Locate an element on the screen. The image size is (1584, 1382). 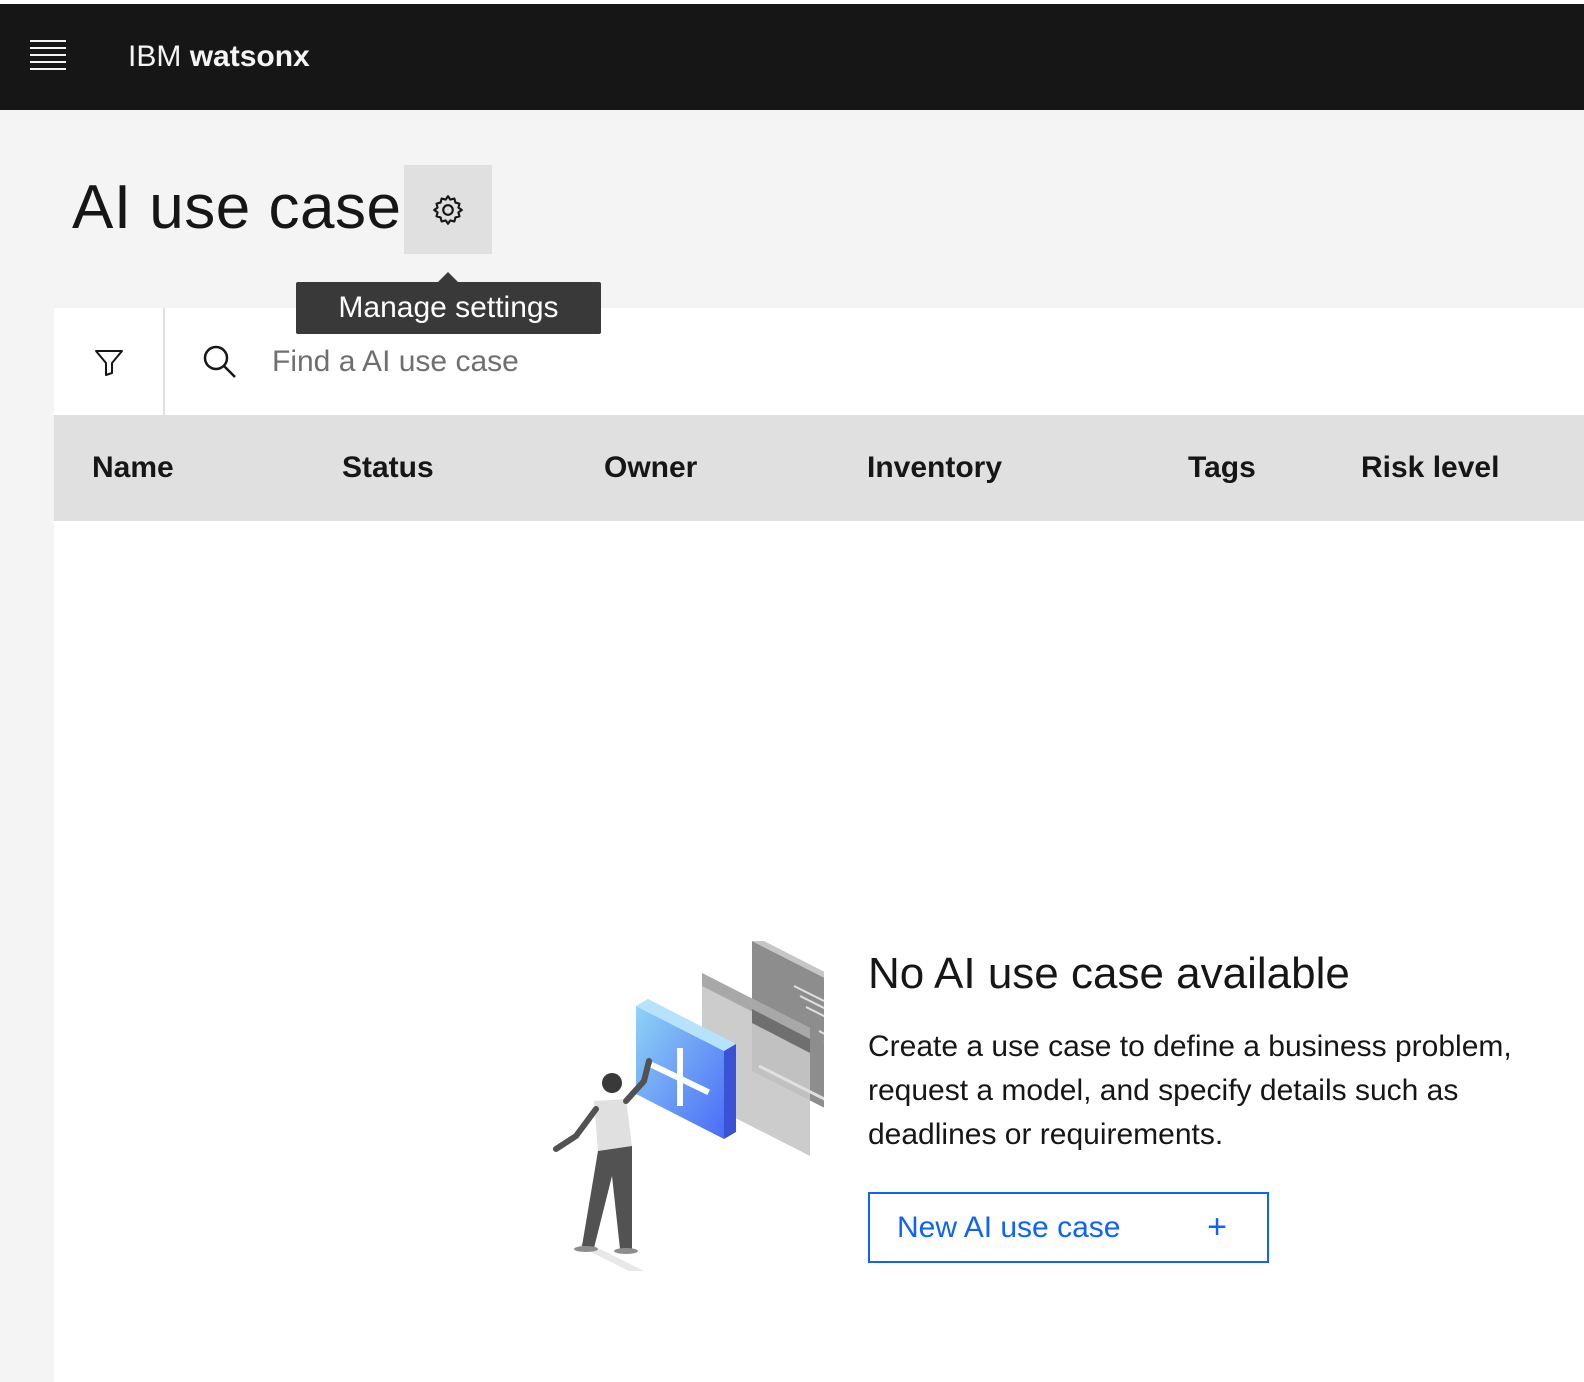
column-header-tags: Tags is located at coordinates (1222, 468).